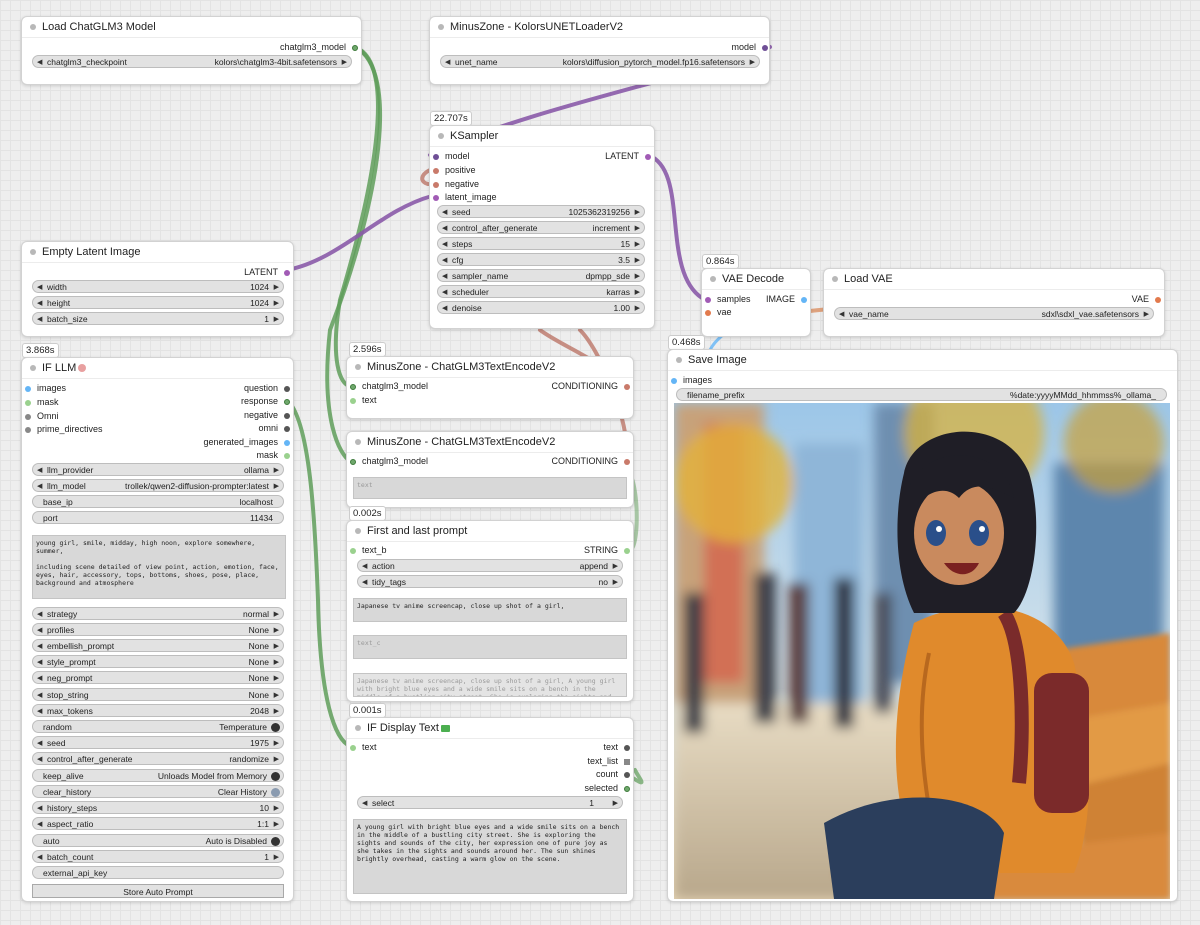  What do you see at coordinates (158, 517) in the screenshot?
I see `port-field: port 11434` at bounding box center [158, 517].